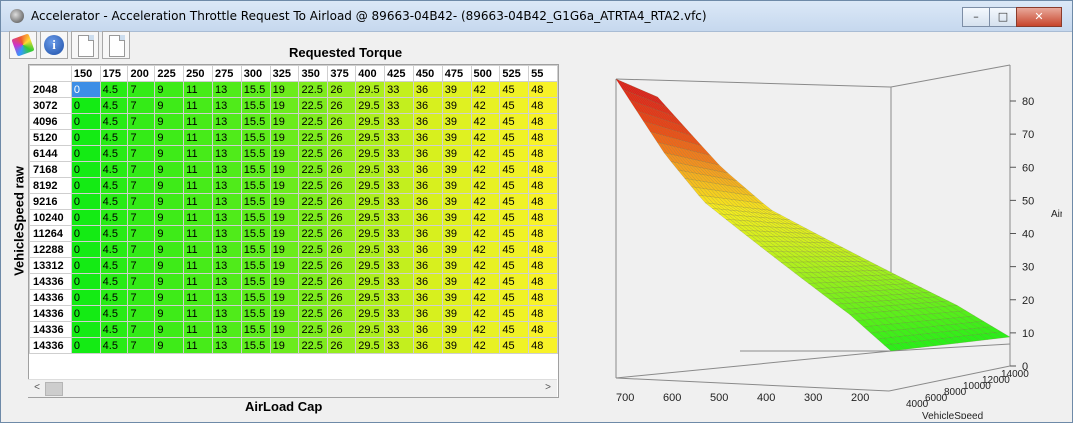  Describe the element at coordinates (50, 137) in the screenshot. I see `row-header: 5120` at that location.